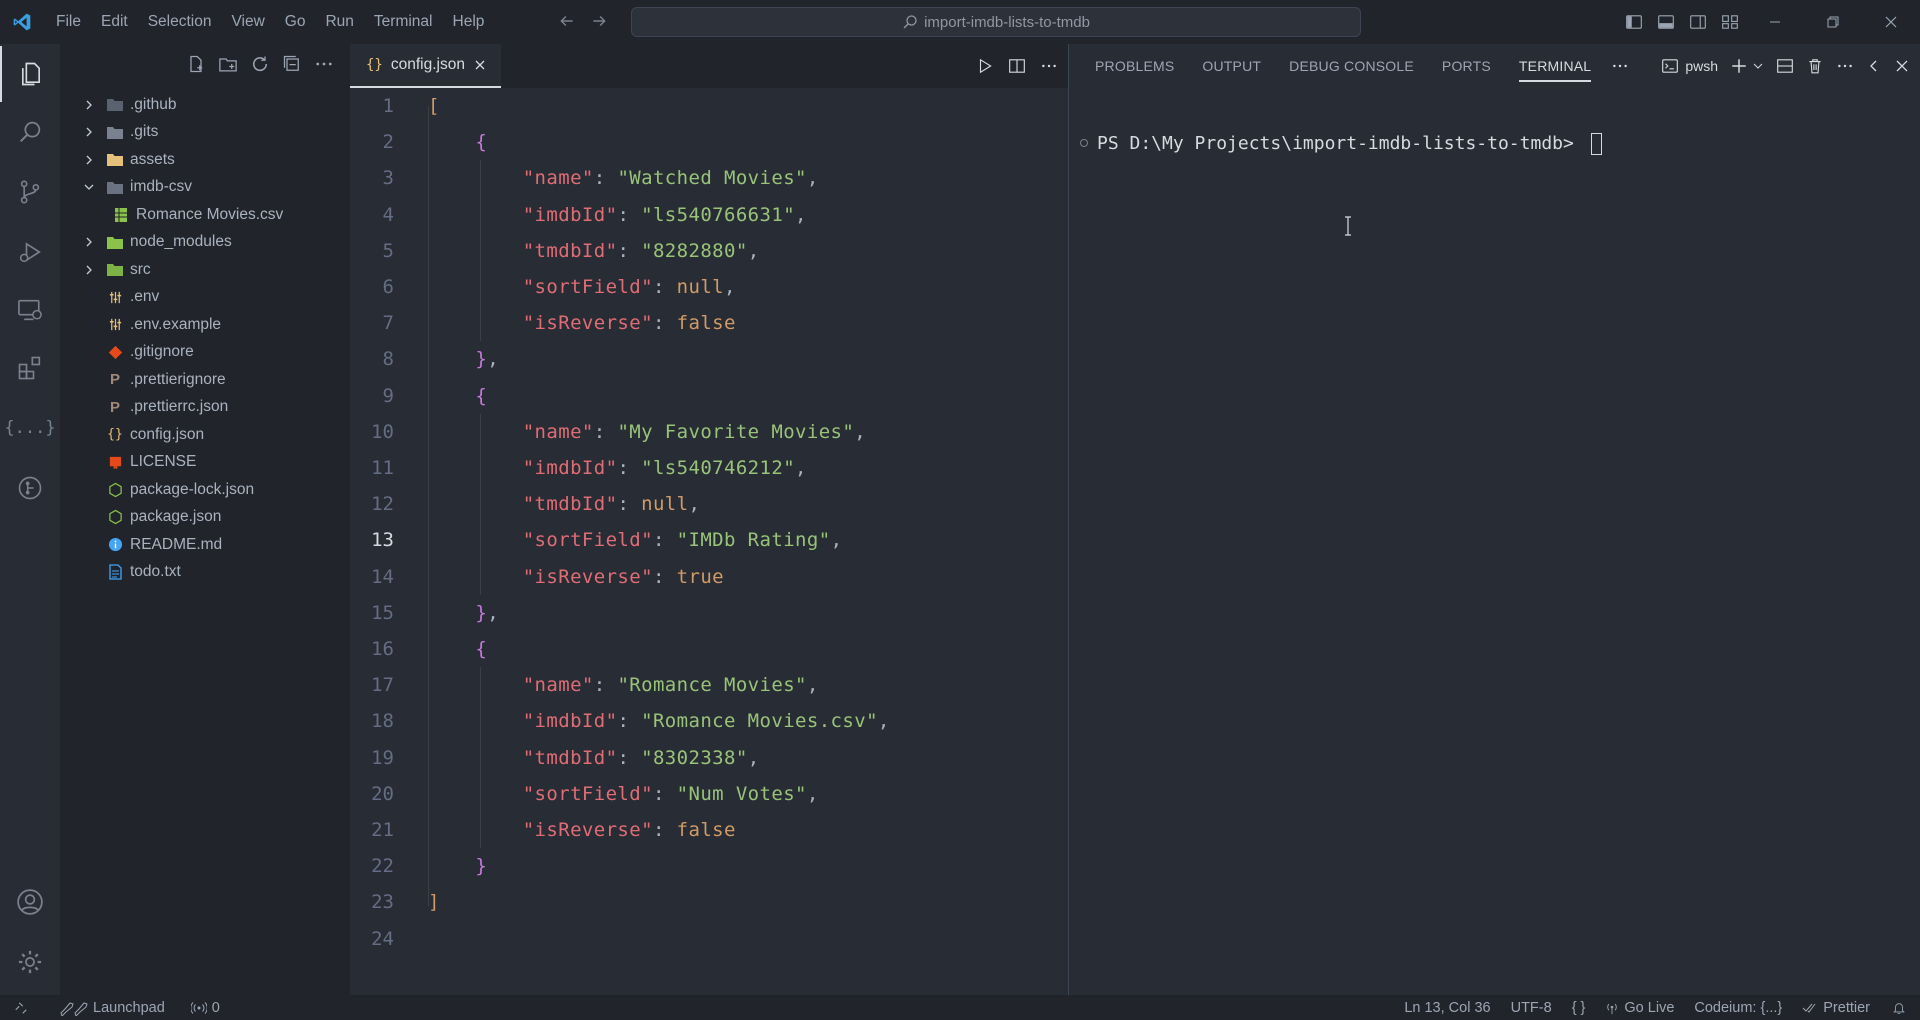  Describe the element at coordinates (30, 252) in the screenshot. I see `run-debug-icon` at that location.